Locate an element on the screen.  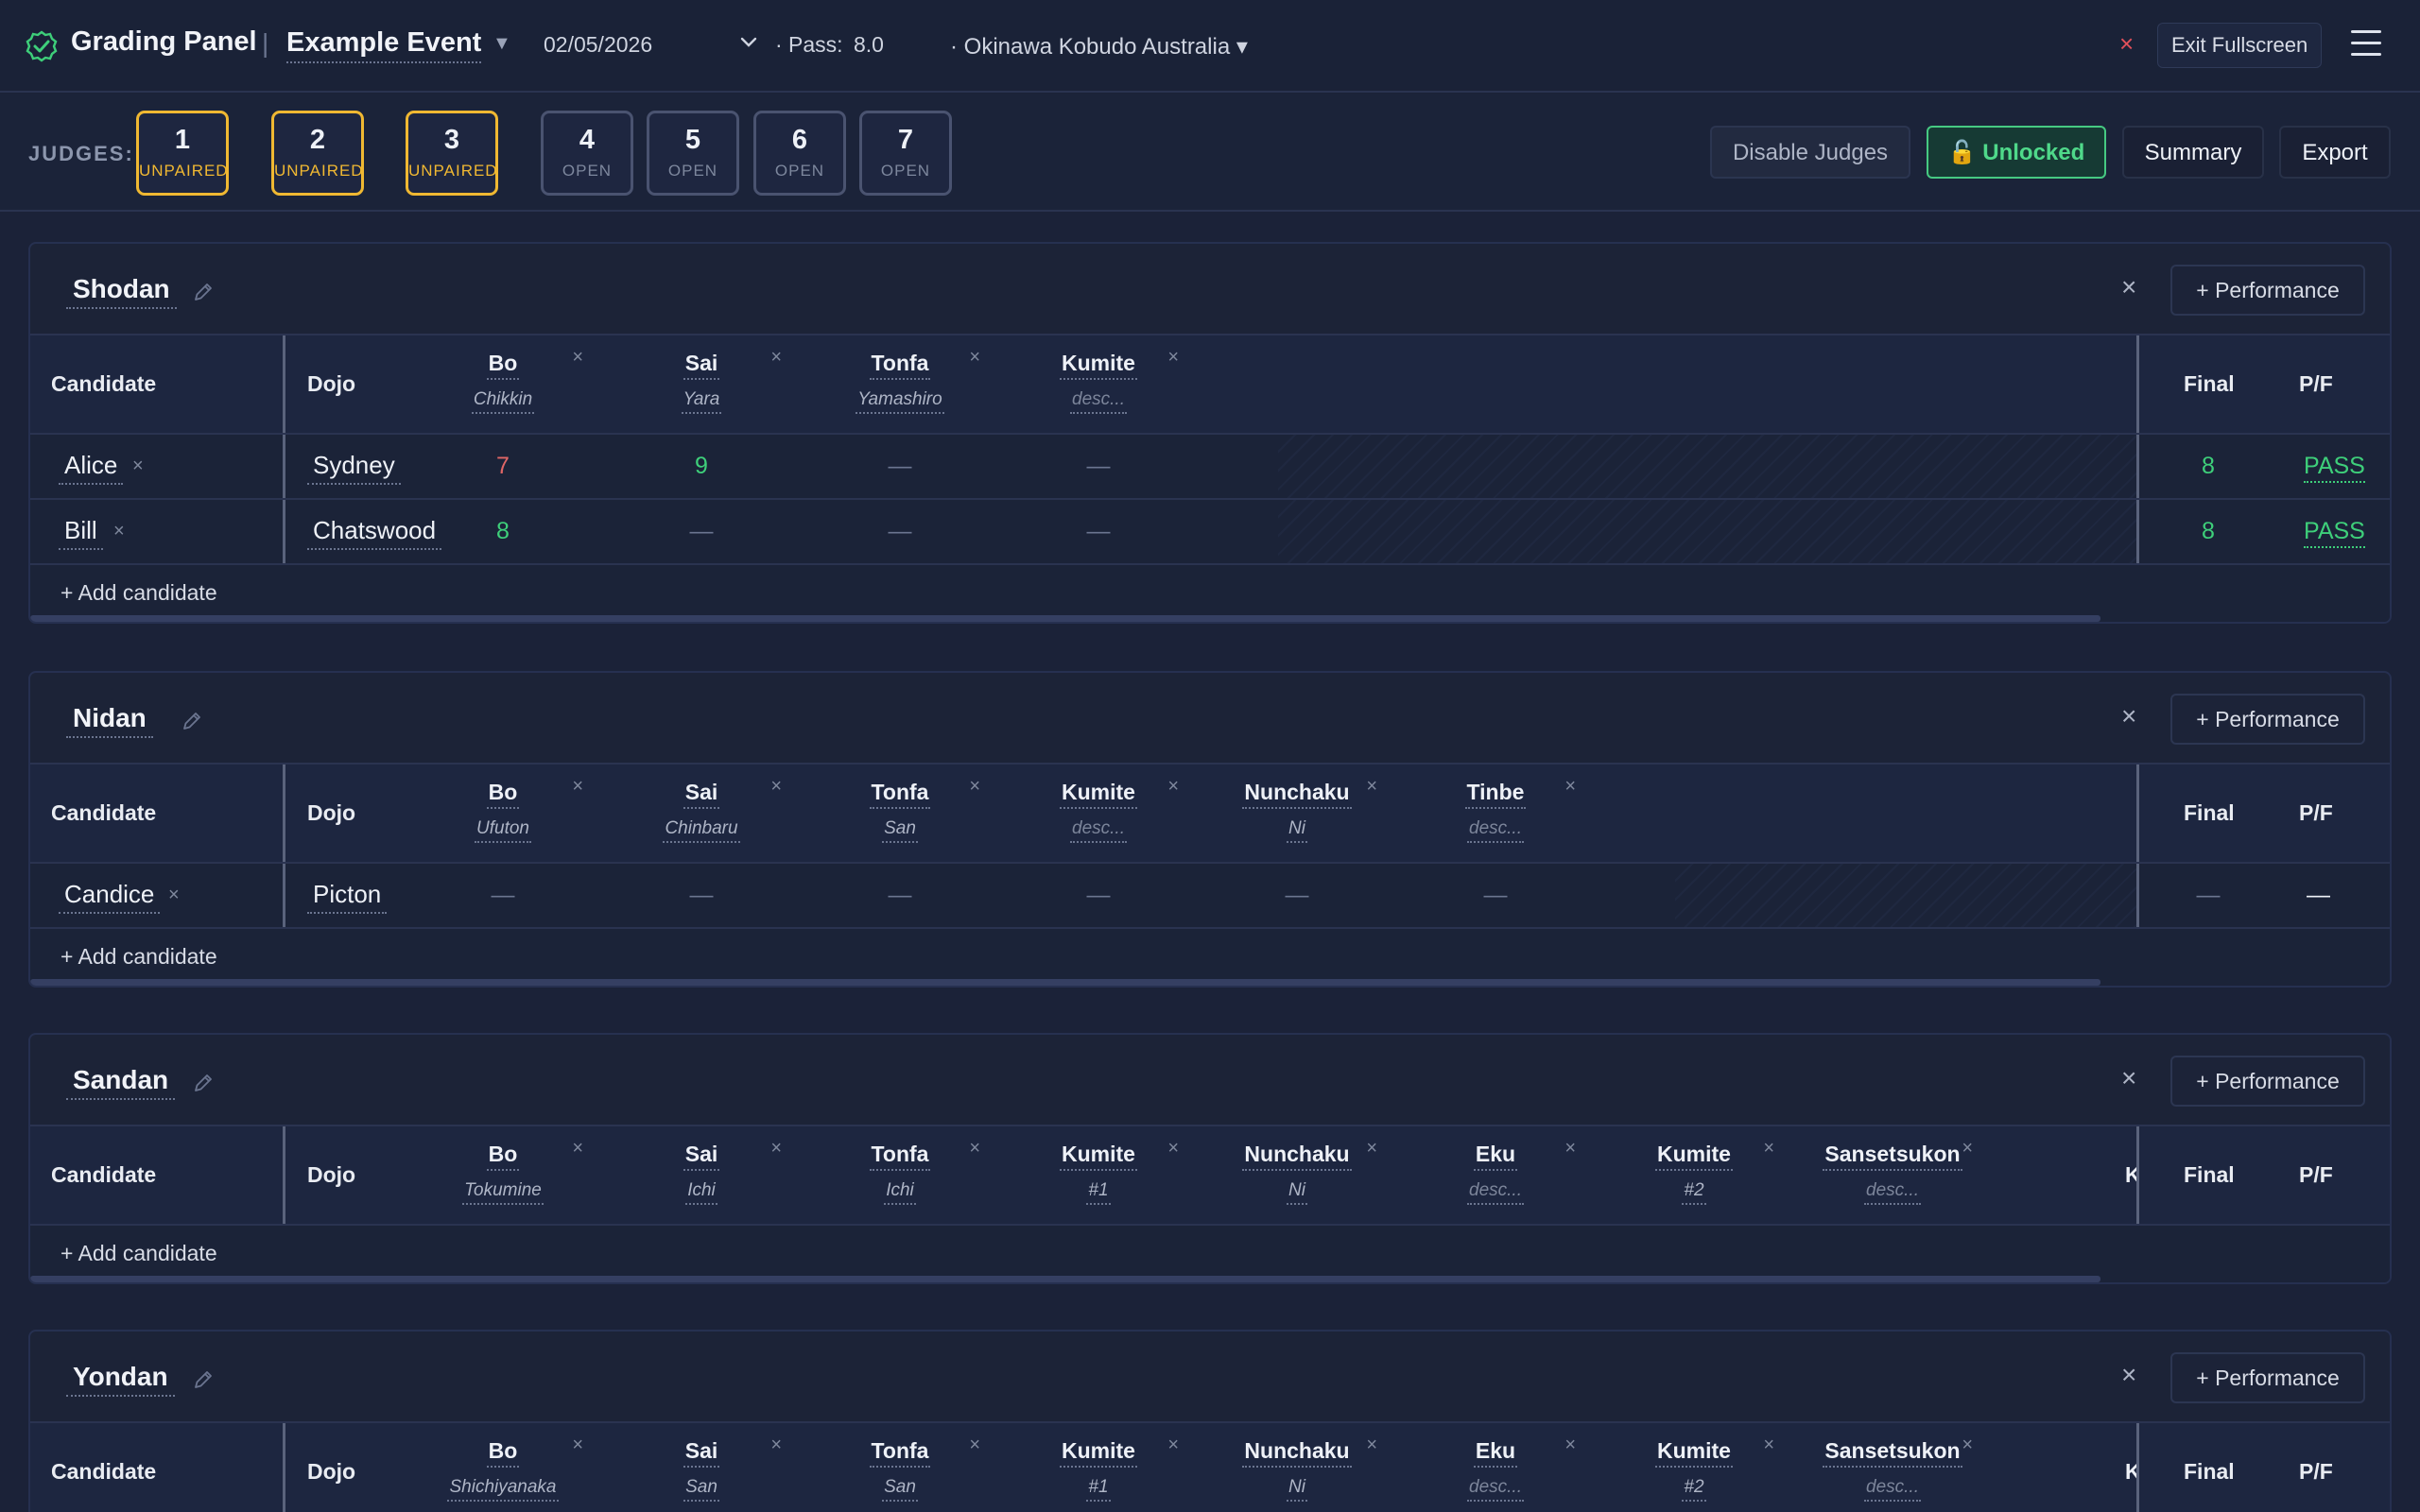
performance-description: Yamashiro is located at coordinates (900, 401).